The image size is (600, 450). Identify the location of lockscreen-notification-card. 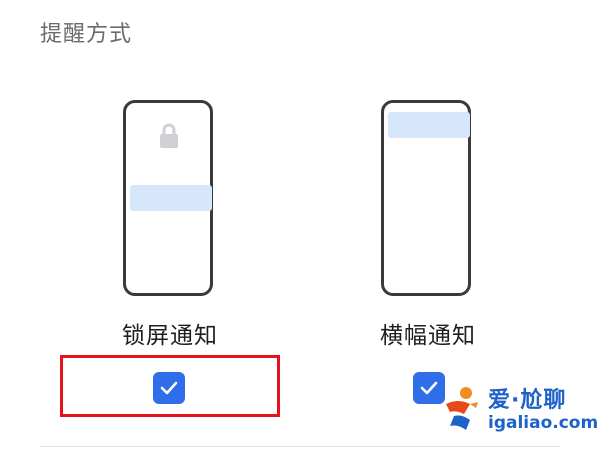
(171, 198).